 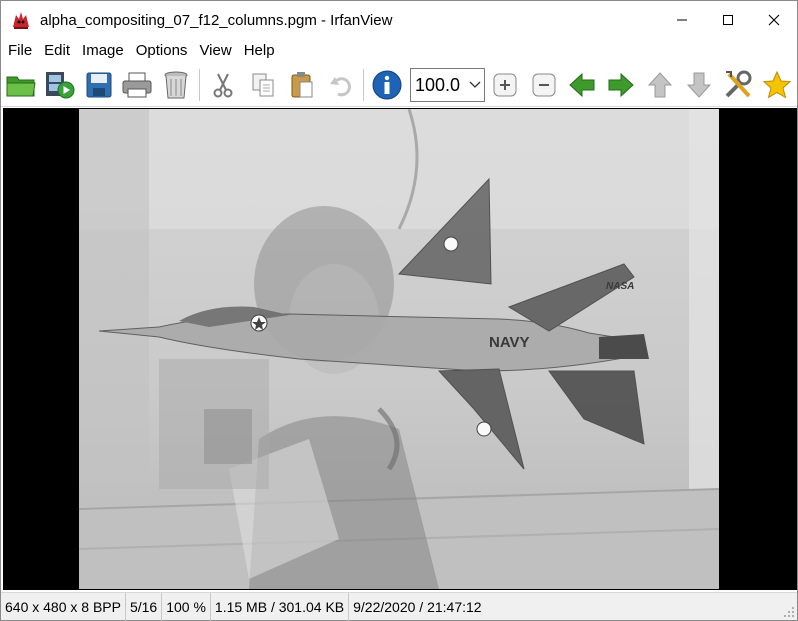 I want to click on cut-button, so click(x=223, y=85).